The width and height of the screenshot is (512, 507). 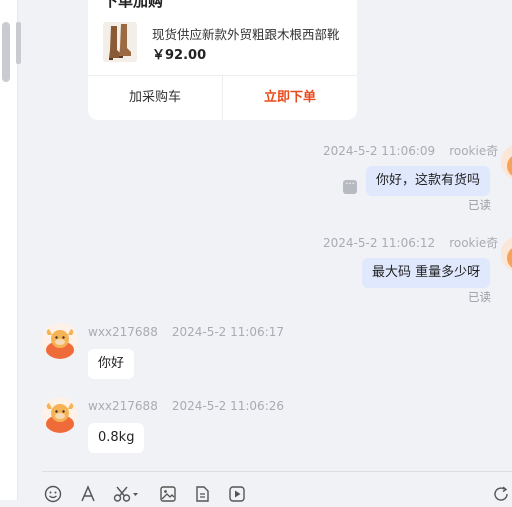 I want to click on product-thumbnail, so click(x=120, y=42).